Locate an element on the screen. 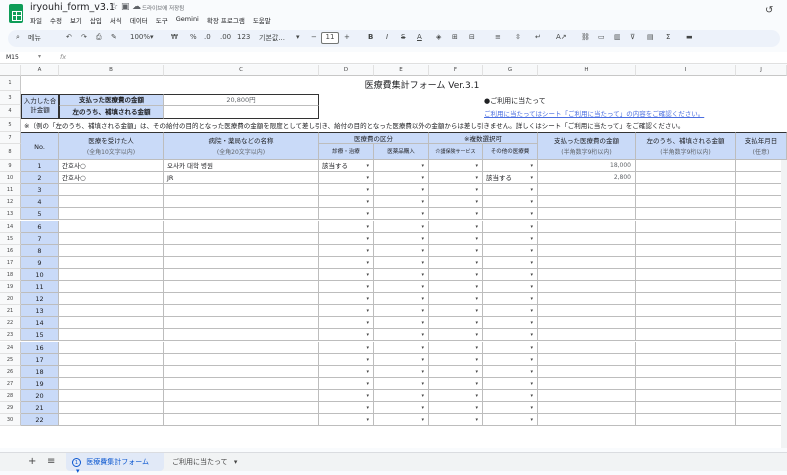 This screenshot has width=787, height=475. cell-no: 8 is located at coordinates (40, 250).